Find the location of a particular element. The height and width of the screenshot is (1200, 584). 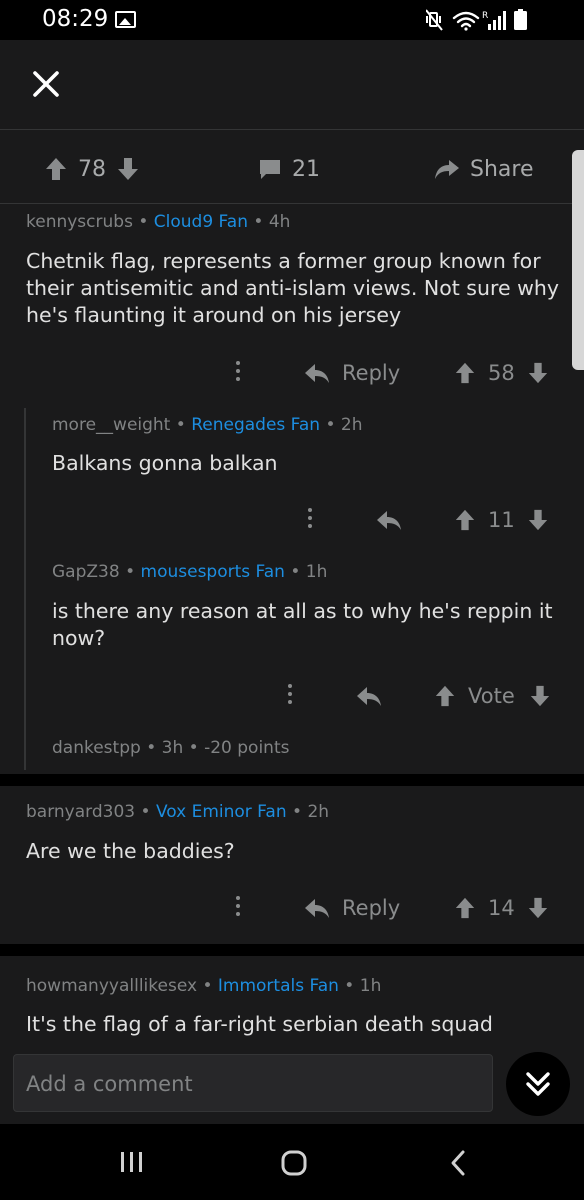

comment-author: GapZ38 is located at coordinates (86, 572).